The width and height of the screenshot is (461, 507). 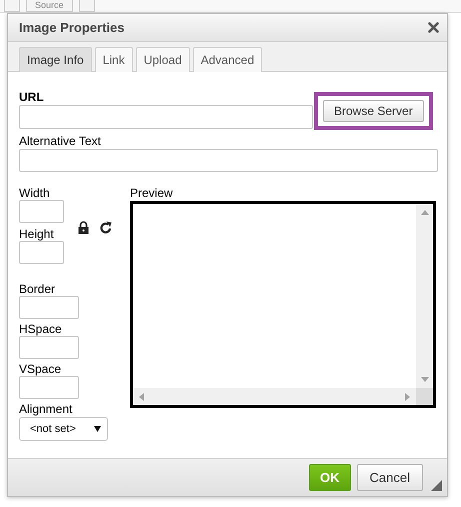 What do you see at coordinates (407, 396) in the screenshot?
I see `scroll-right-icon` at bounding box center [407, 396].